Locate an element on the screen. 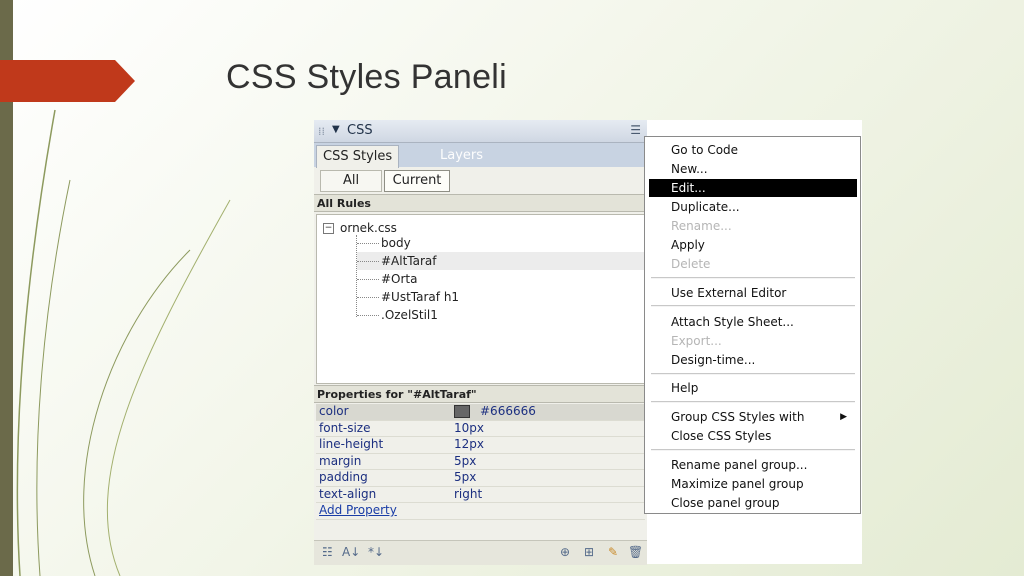 The height and width of the screenshot is (576, 1024). accent-arrow is located at coordinates (67, 81).